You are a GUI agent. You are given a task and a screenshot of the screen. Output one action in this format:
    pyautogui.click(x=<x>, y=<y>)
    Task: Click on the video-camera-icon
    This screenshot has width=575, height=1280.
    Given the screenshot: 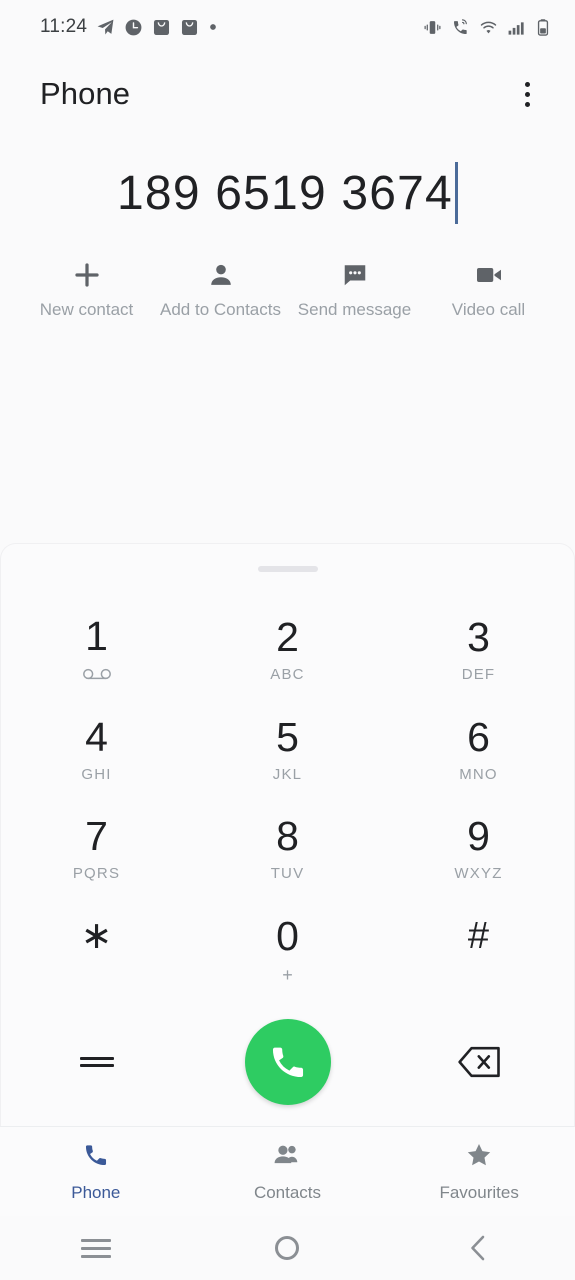 What is the action you would take?
    pyautogui.click(x=489, y=275)
    